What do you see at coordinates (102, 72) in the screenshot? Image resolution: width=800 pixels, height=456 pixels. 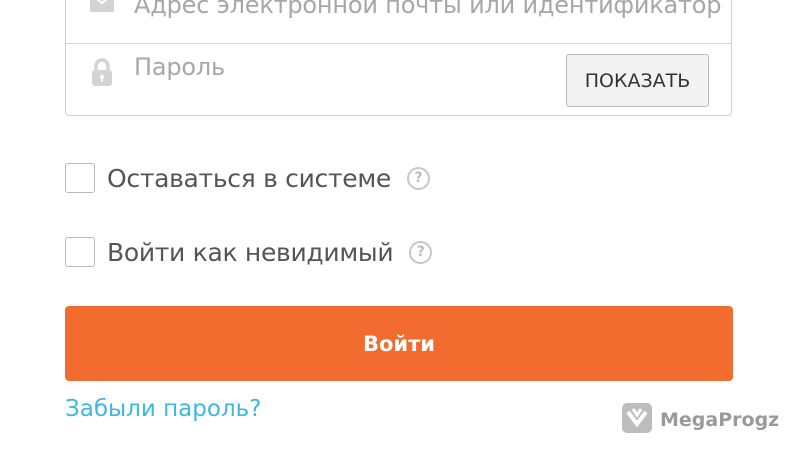 I see `lock-icon` at bounding box center [102, 72].